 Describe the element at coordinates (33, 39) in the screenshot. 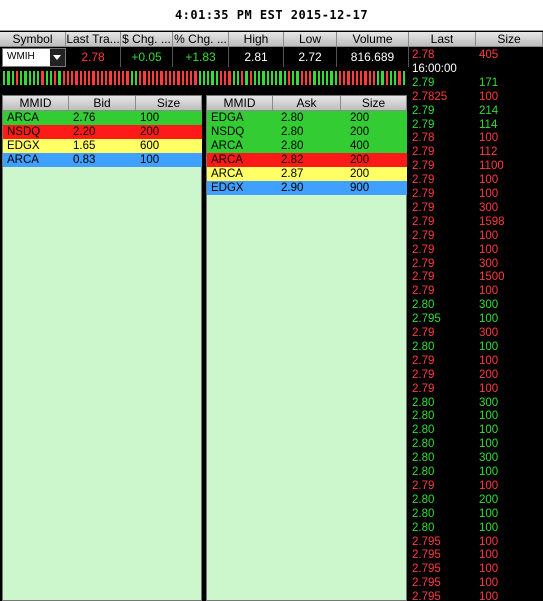

I see `header-symbol: Symbol` at that location.